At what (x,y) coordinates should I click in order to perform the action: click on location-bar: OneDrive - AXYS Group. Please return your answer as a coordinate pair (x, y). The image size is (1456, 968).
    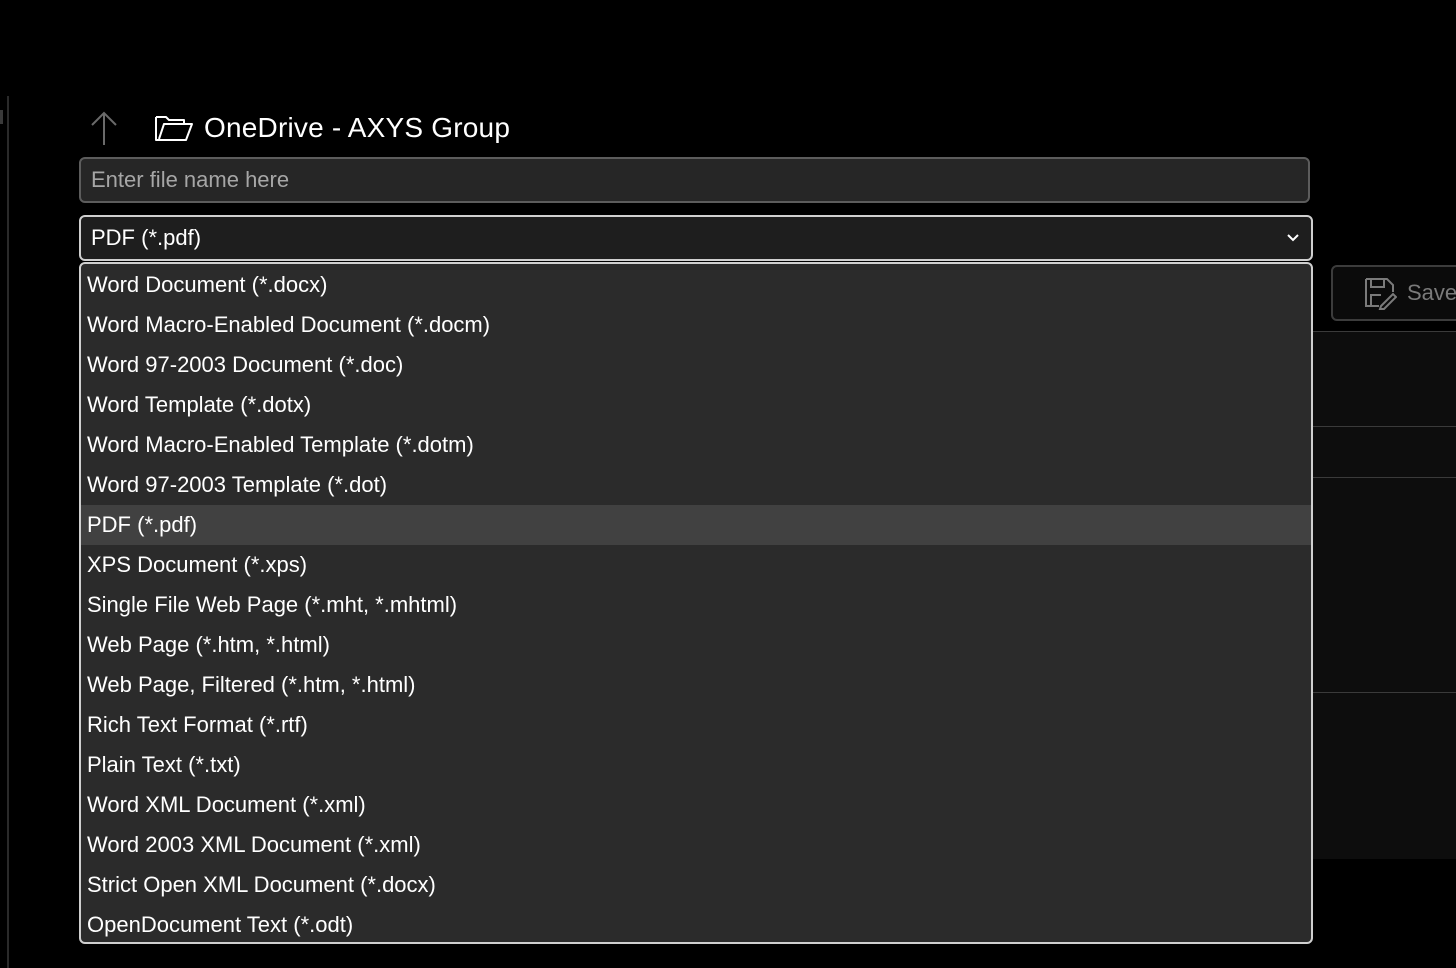
    Looking at the image, I should click on (296, 128).